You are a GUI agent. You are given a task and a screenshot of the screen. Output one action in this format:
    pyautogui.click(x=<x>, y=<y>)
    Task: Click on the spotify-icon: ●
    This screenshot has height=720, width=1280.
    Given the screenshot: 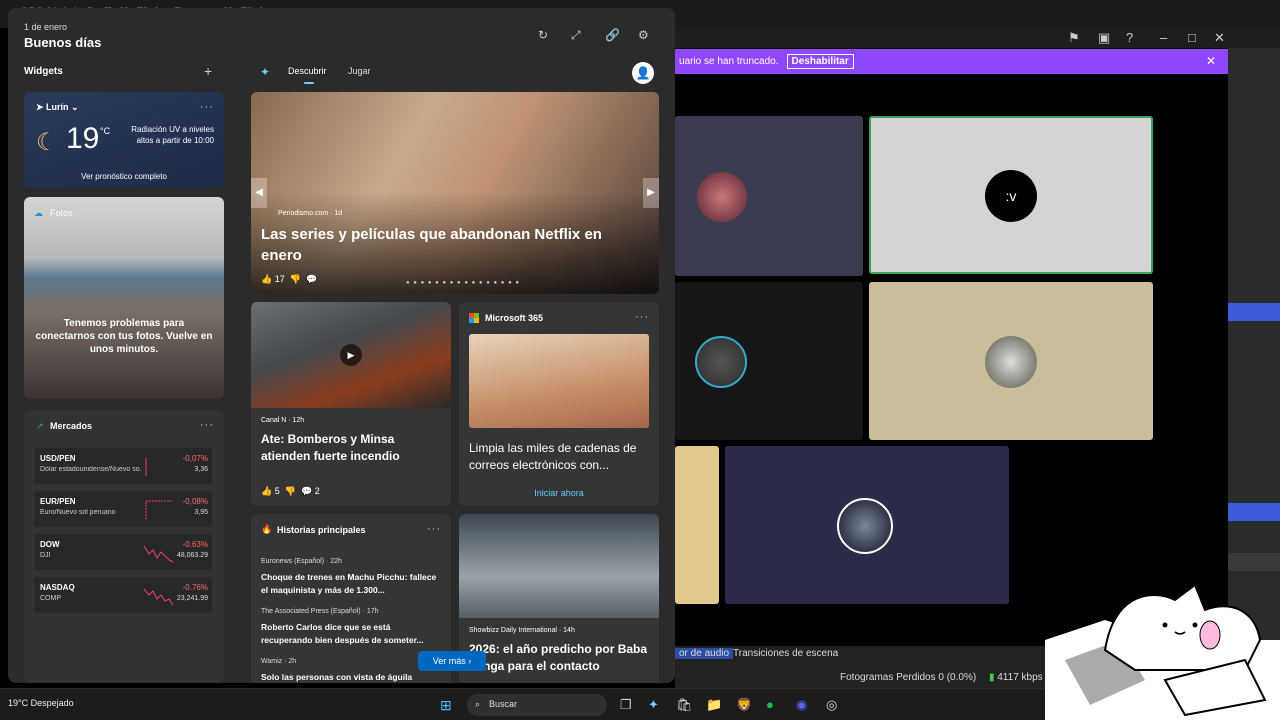 What is the action you would take?
    pyautogui.click(x=770, y=704)
    